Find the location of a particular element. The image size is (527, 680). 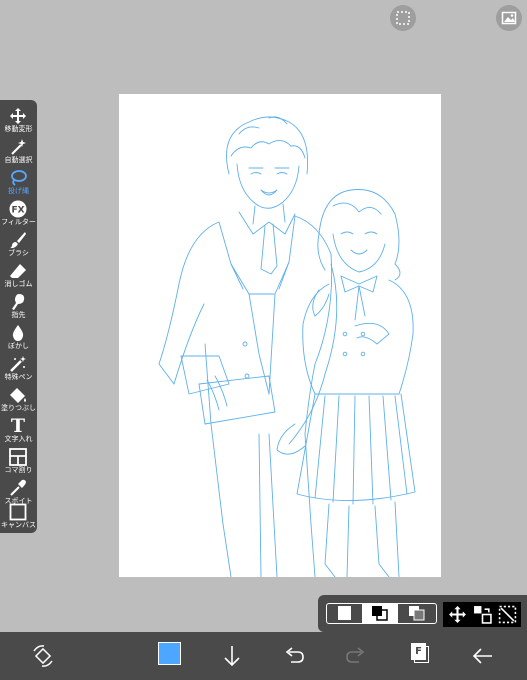

text-icon: T is located at coordinates (18, 426).